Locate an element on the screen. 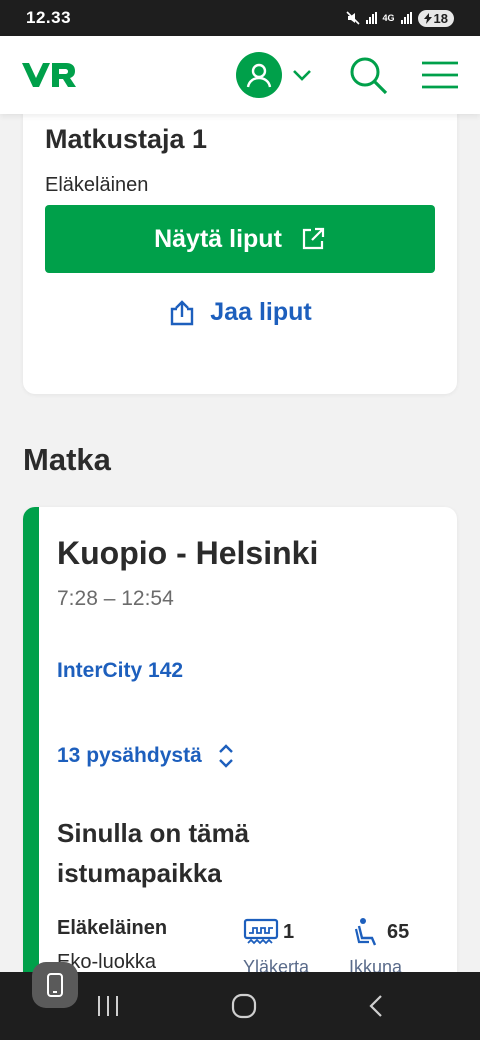 Image resolution: width=480 pixels, height=1040 pixels. stops-label: 13 pysähdystä is located at coordinates (129, 755).